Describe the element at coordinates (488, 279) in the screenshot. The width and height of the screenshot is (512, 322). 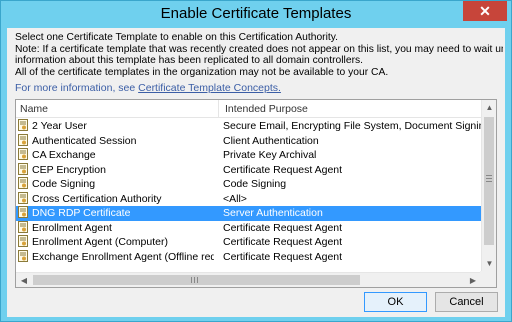
I see `scrollbar-corner` at that location.